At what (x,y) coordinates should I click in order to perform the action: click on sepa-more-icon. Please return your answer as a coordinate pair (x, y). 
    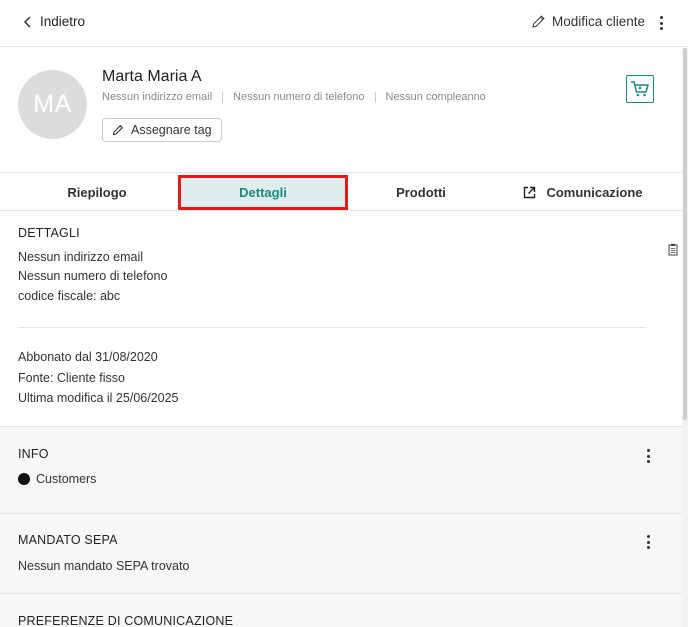
    Looking at the image, I should click on (648, 542).